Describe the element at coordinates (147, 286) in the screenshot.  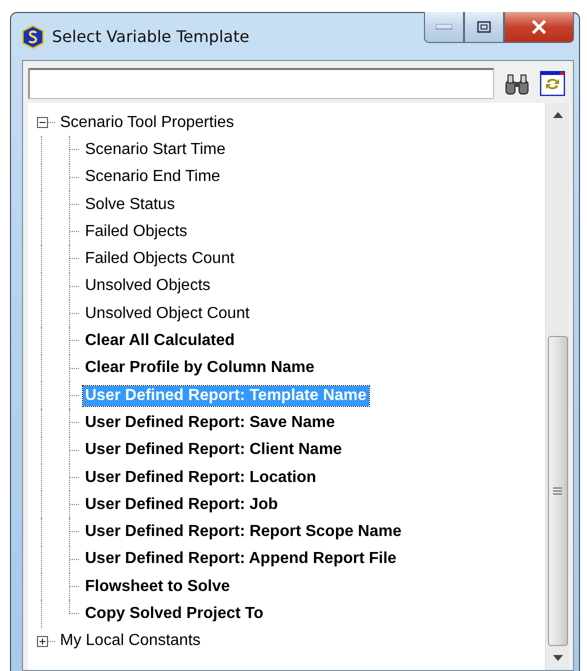
I see `tree-item: Unsolved Objects` at that location.